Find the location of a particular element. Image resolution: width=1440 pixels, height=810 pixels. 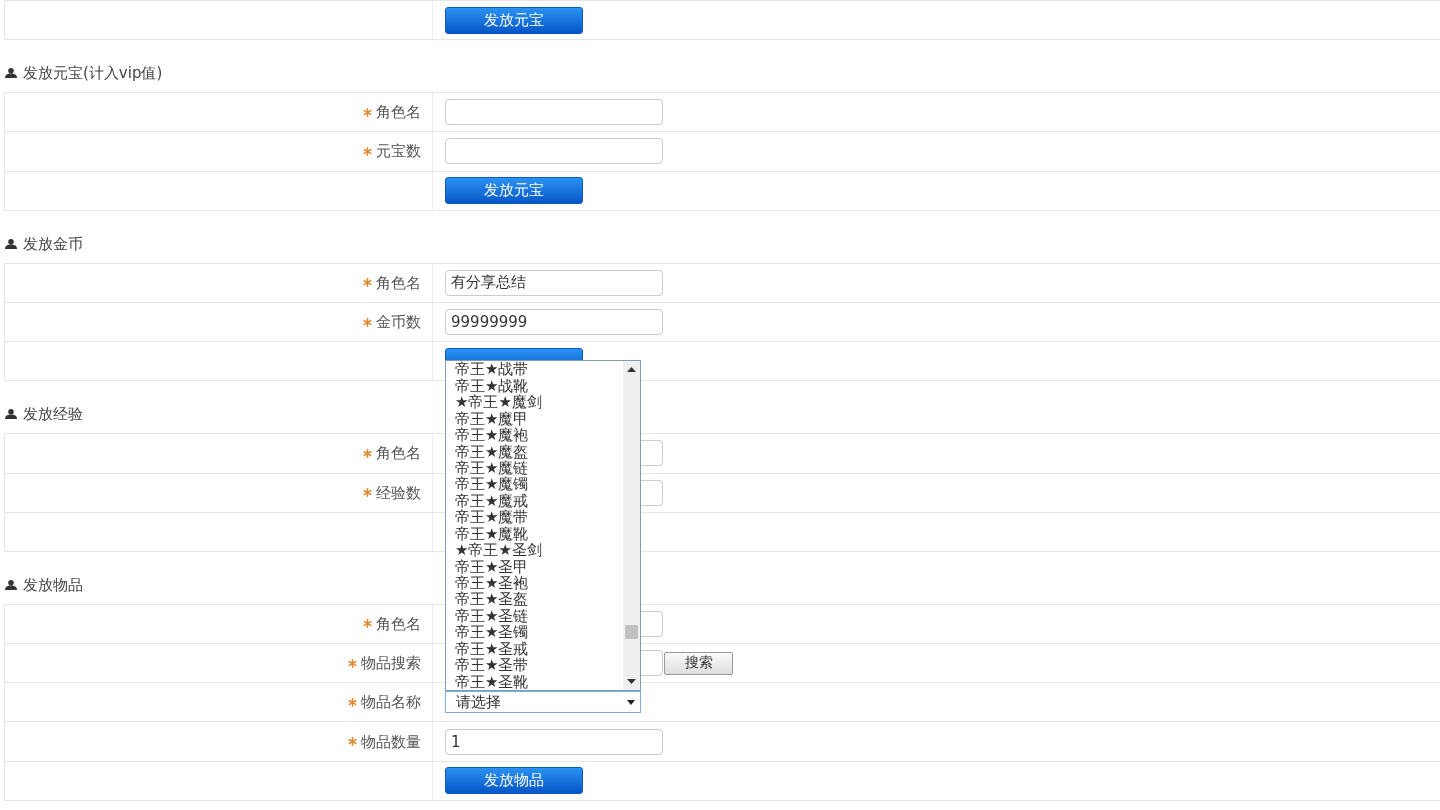

field-label: 物品搜索 is located at coordinates (391, 663).